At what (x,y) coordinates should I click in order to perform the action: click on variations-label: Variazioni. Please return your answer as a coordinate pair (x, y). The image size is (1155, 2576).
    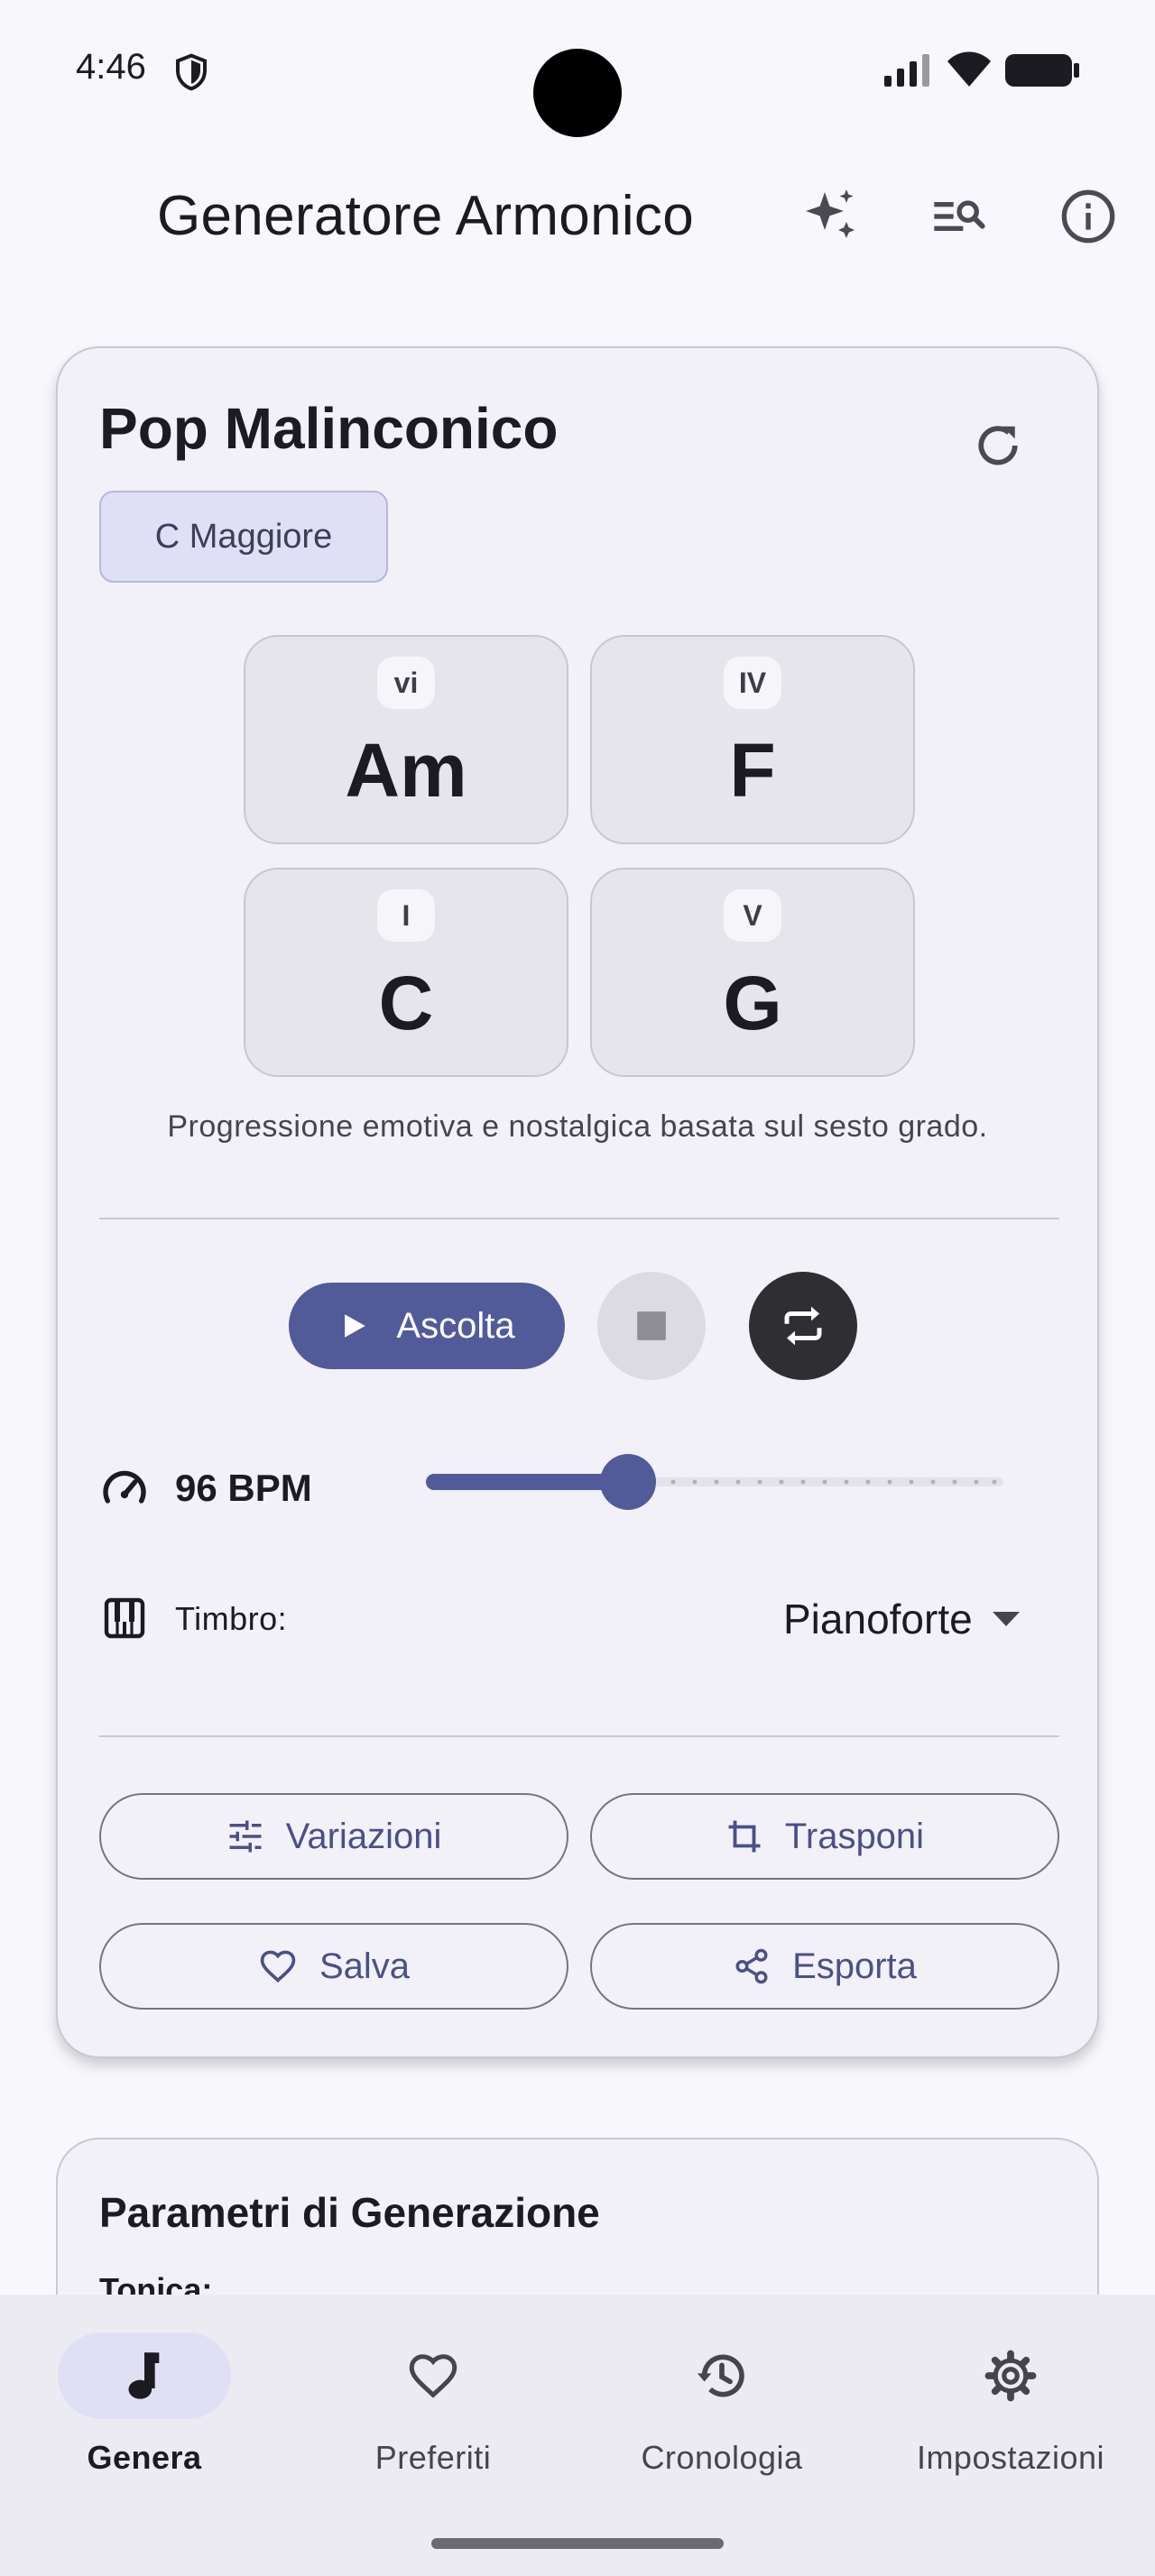
    Looking at the image, I should click on (363, 1836).